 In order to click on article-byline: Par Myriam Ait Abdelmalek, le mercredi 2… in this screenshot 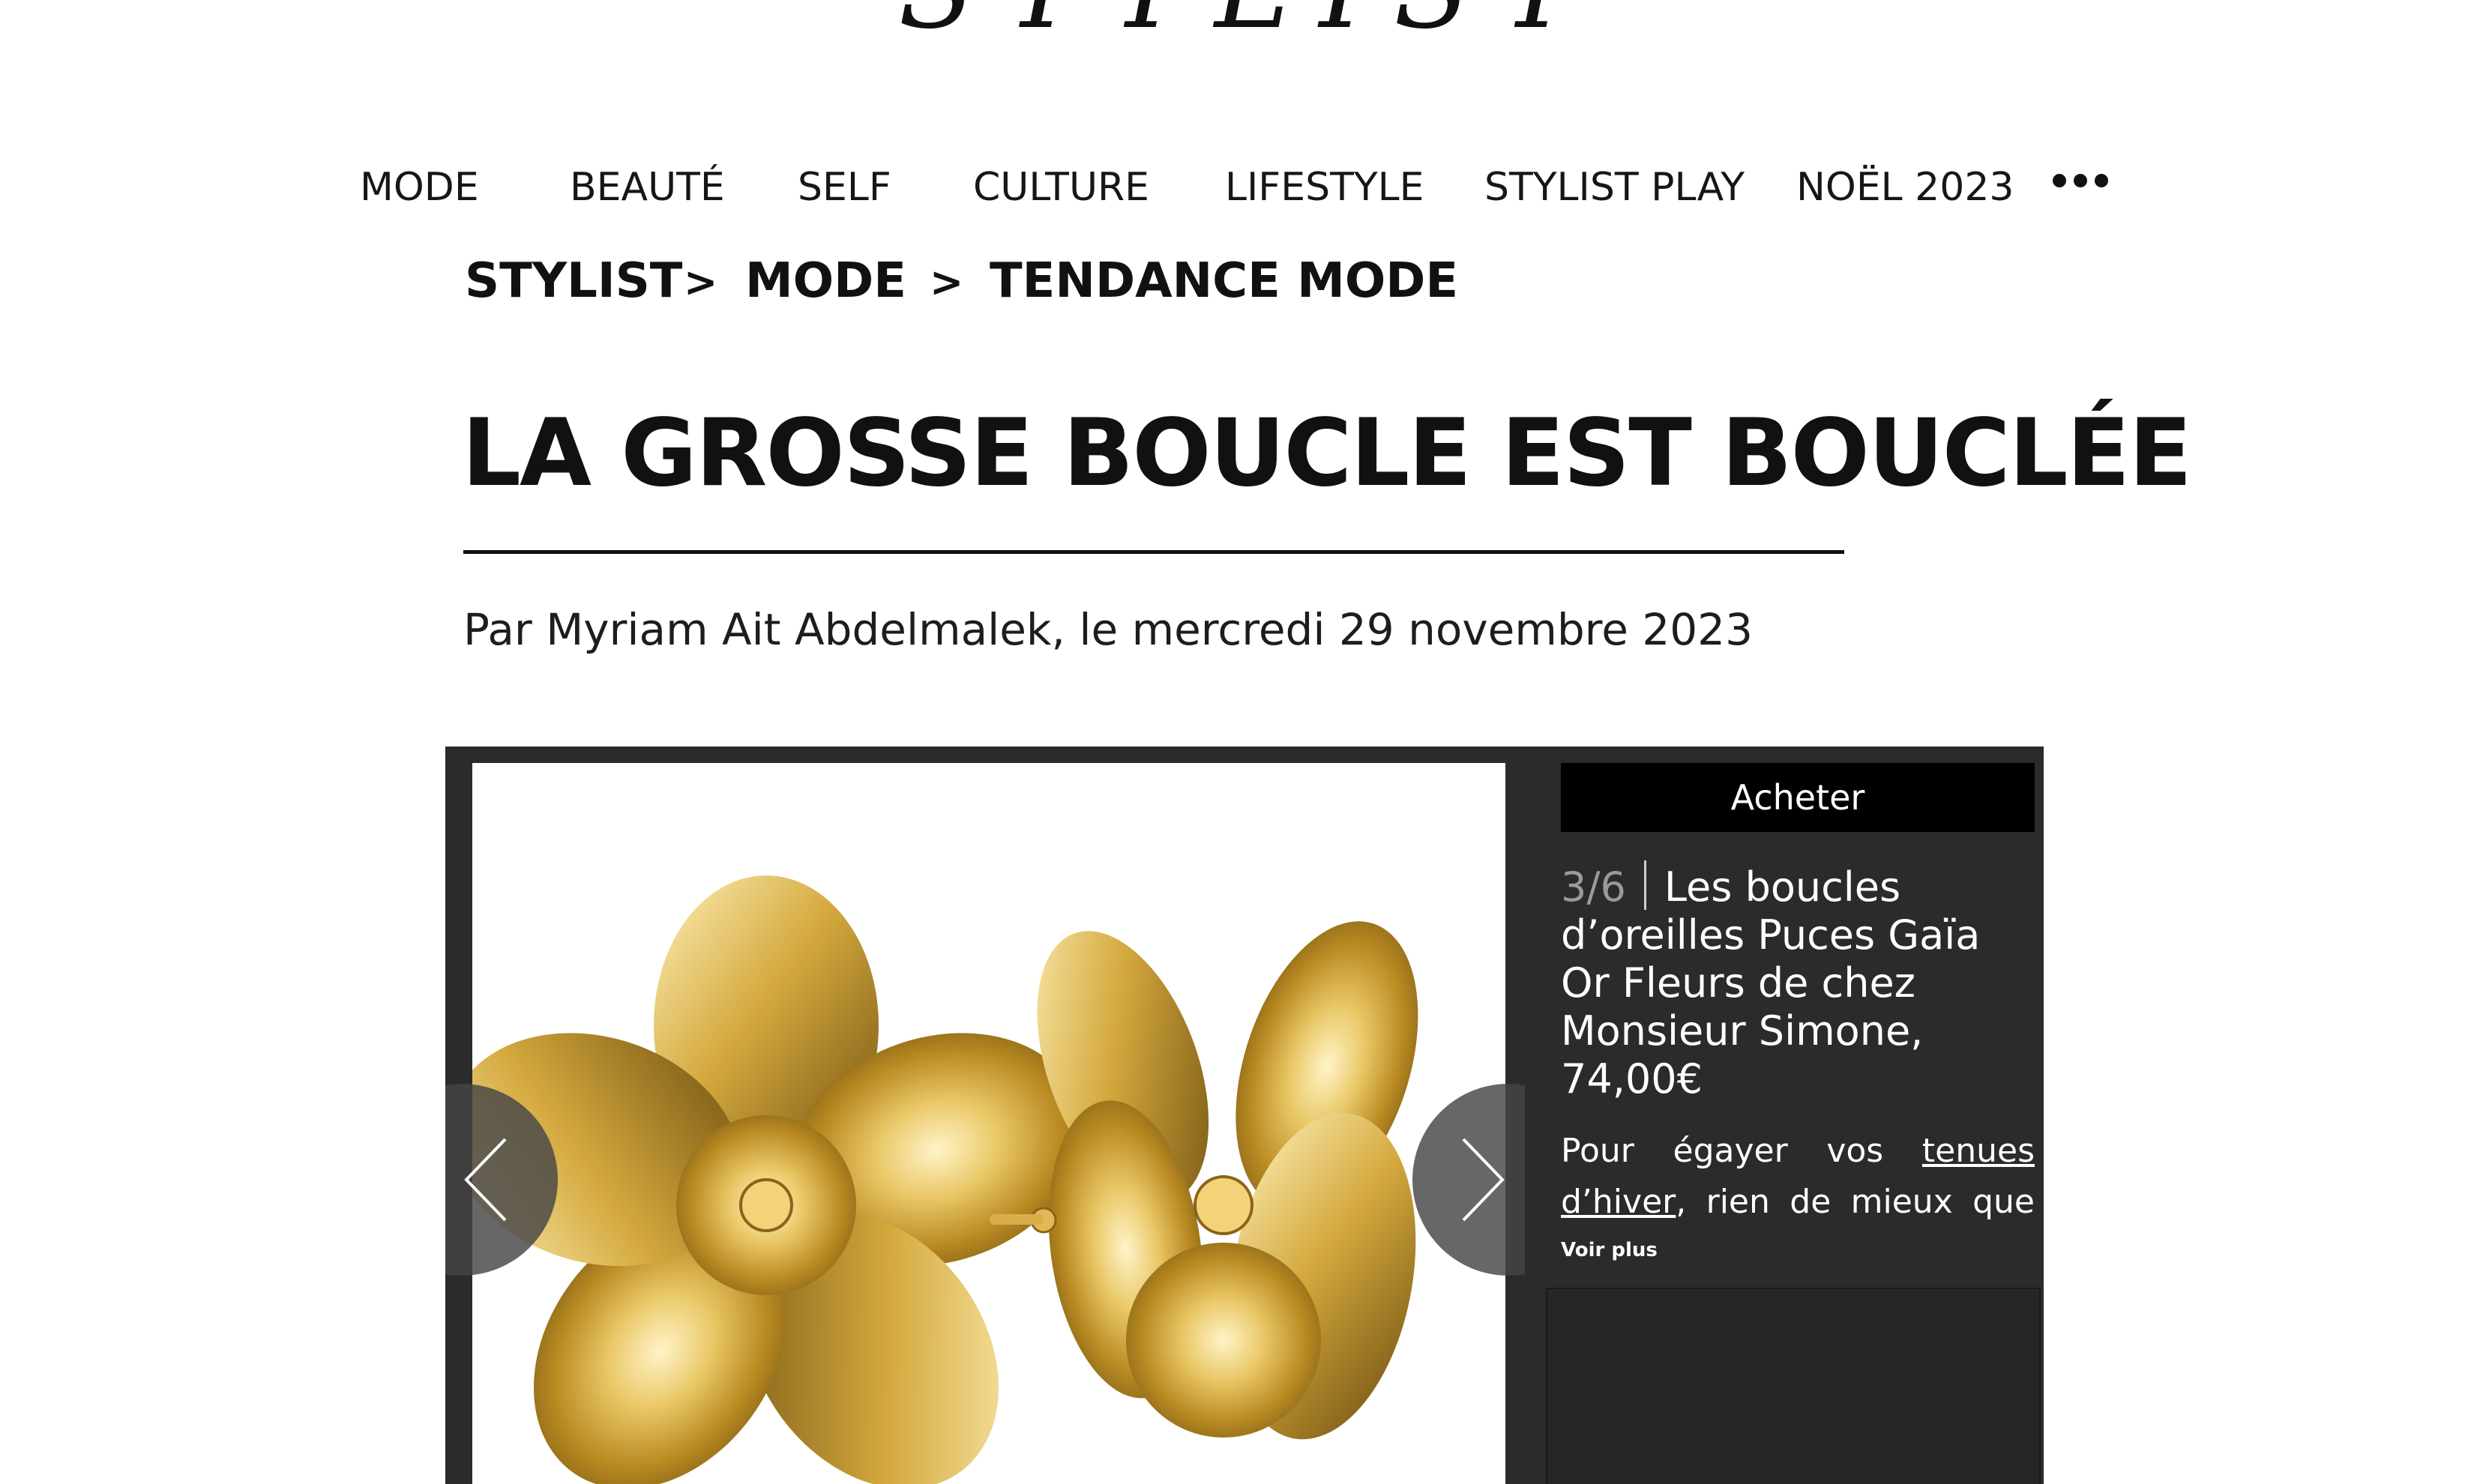, I will do `click(1108, 630)`.